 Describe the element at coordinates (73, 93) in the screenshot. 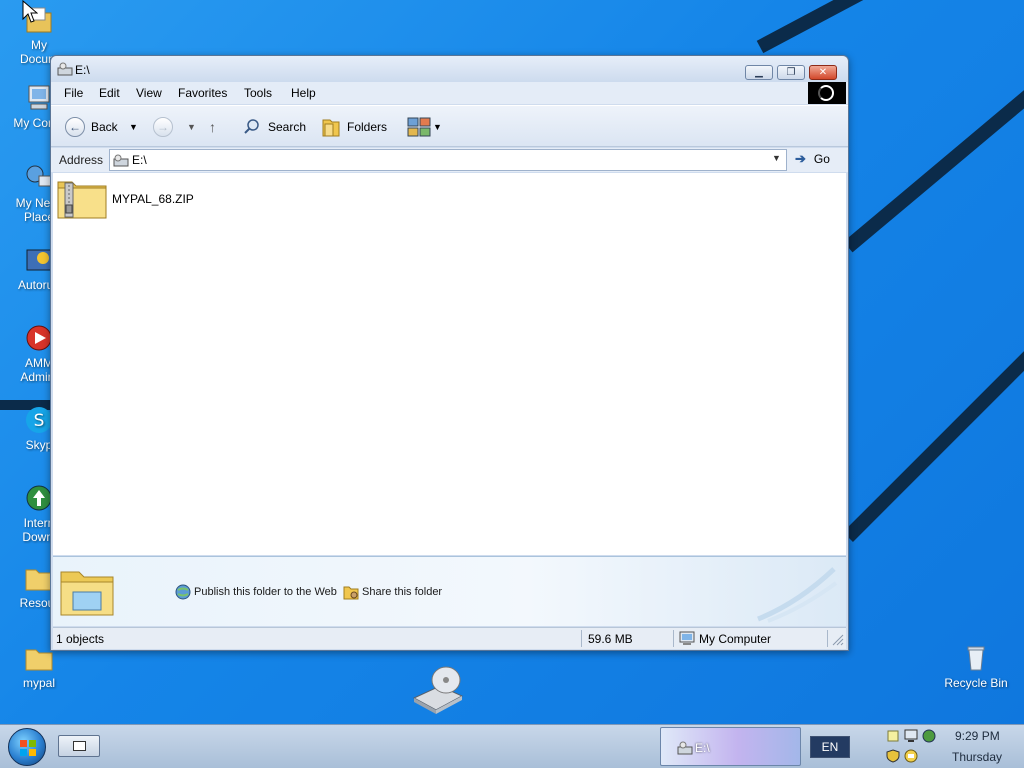

I see `menu-file: File` at that location.